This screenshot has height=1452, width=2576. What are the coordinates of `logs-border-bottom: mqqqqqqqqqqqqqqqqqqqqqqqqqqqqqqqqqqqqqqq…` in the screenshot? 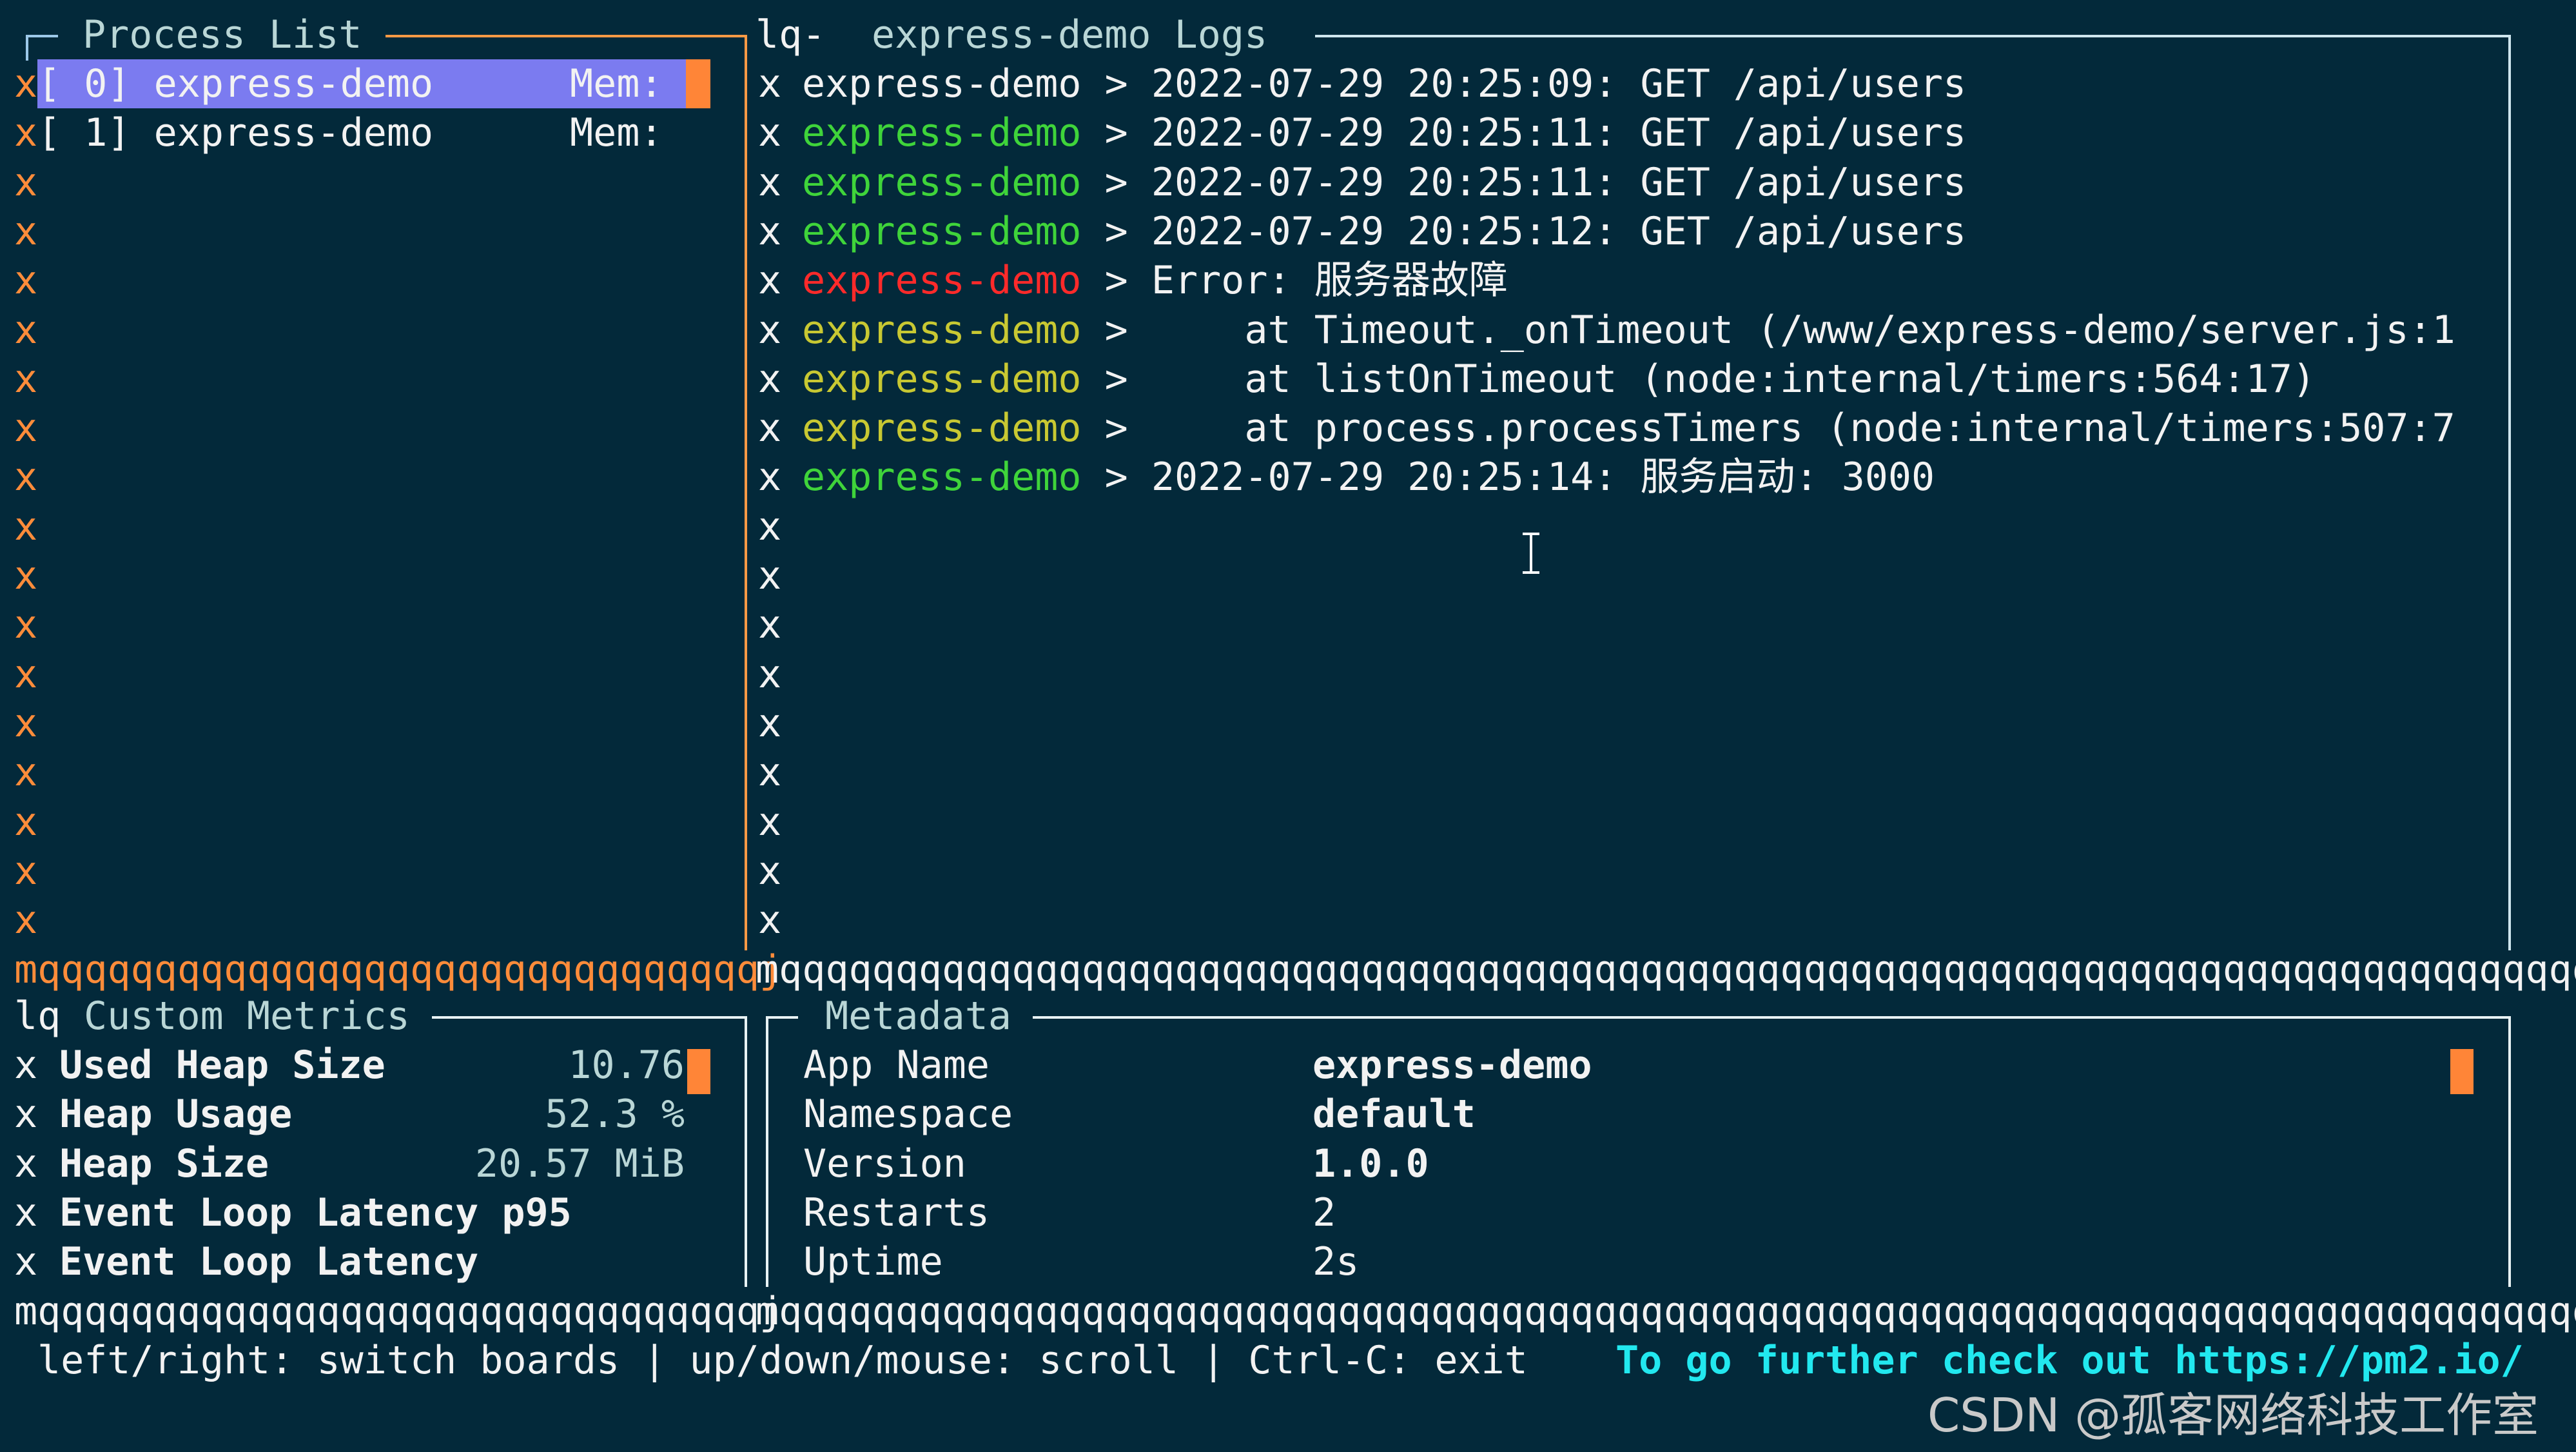 It's located at (1666, 969).